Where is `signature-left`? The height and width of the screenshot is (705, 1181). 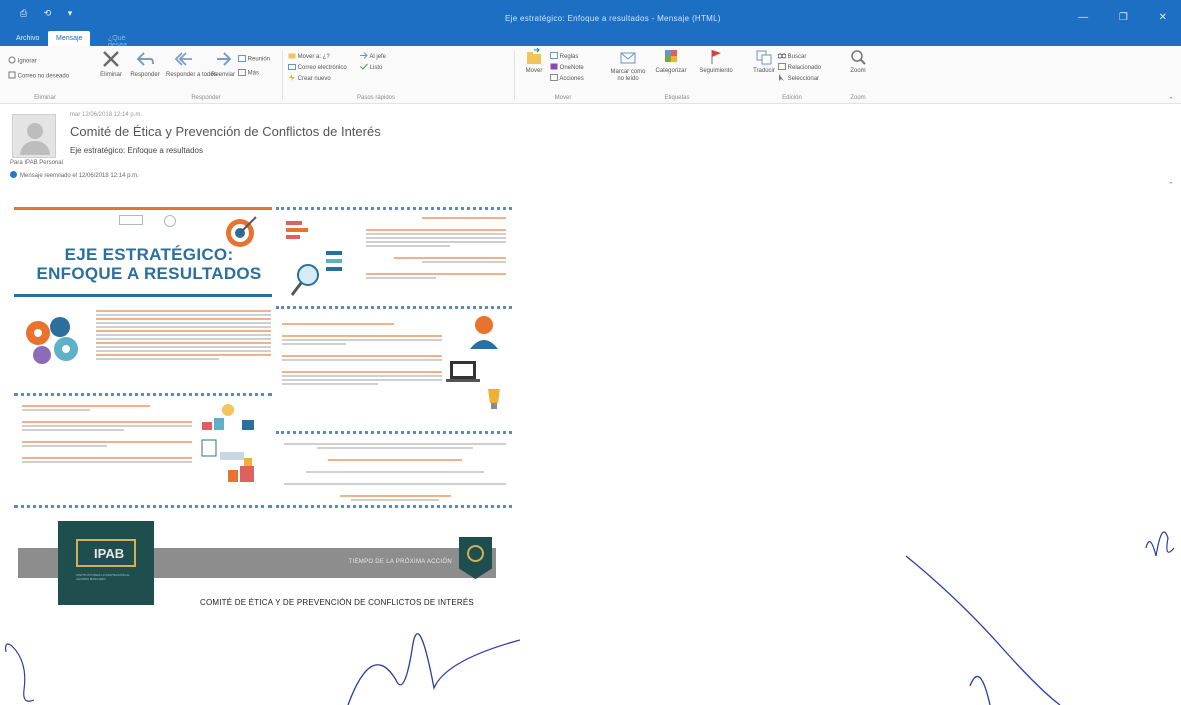 signature-left is located at coordinates (20, 672).